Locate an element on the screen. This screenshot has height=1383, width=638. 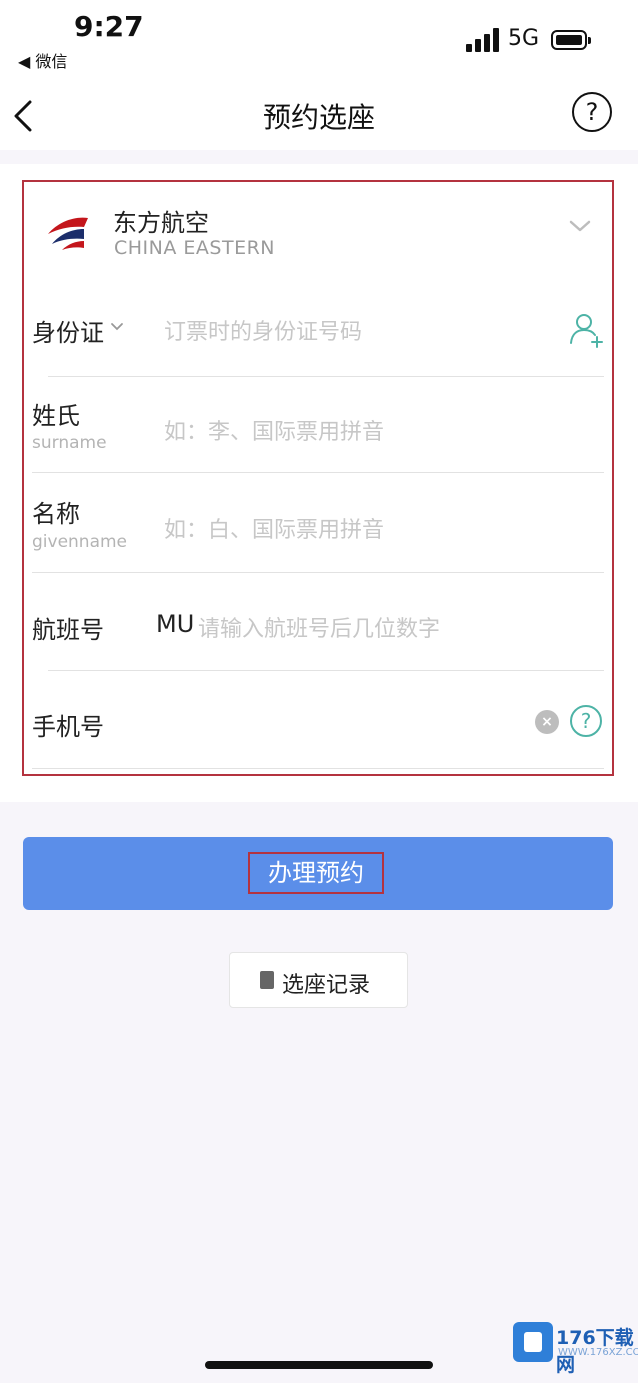
phone-help-icon: ? is located at coordinates (586, 721).